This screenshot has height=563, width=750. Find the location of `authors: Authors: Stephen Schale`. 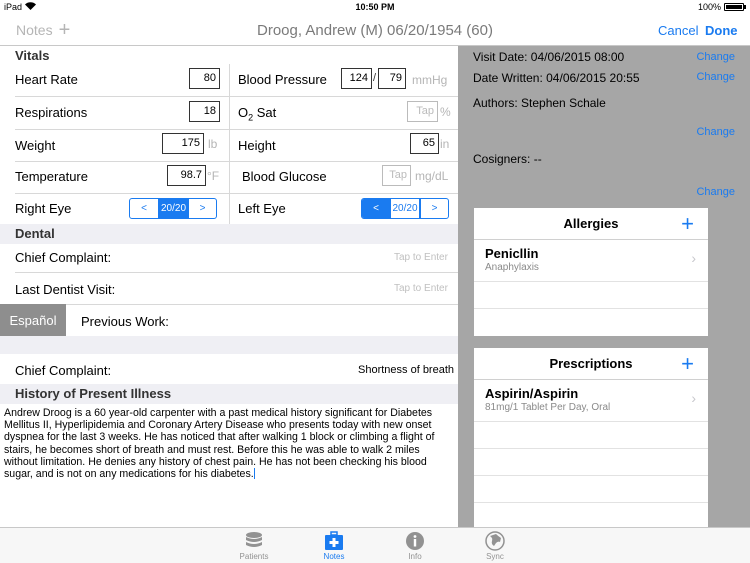

authors: Authors: Stephen Schale is located at coordinates (539, 103).